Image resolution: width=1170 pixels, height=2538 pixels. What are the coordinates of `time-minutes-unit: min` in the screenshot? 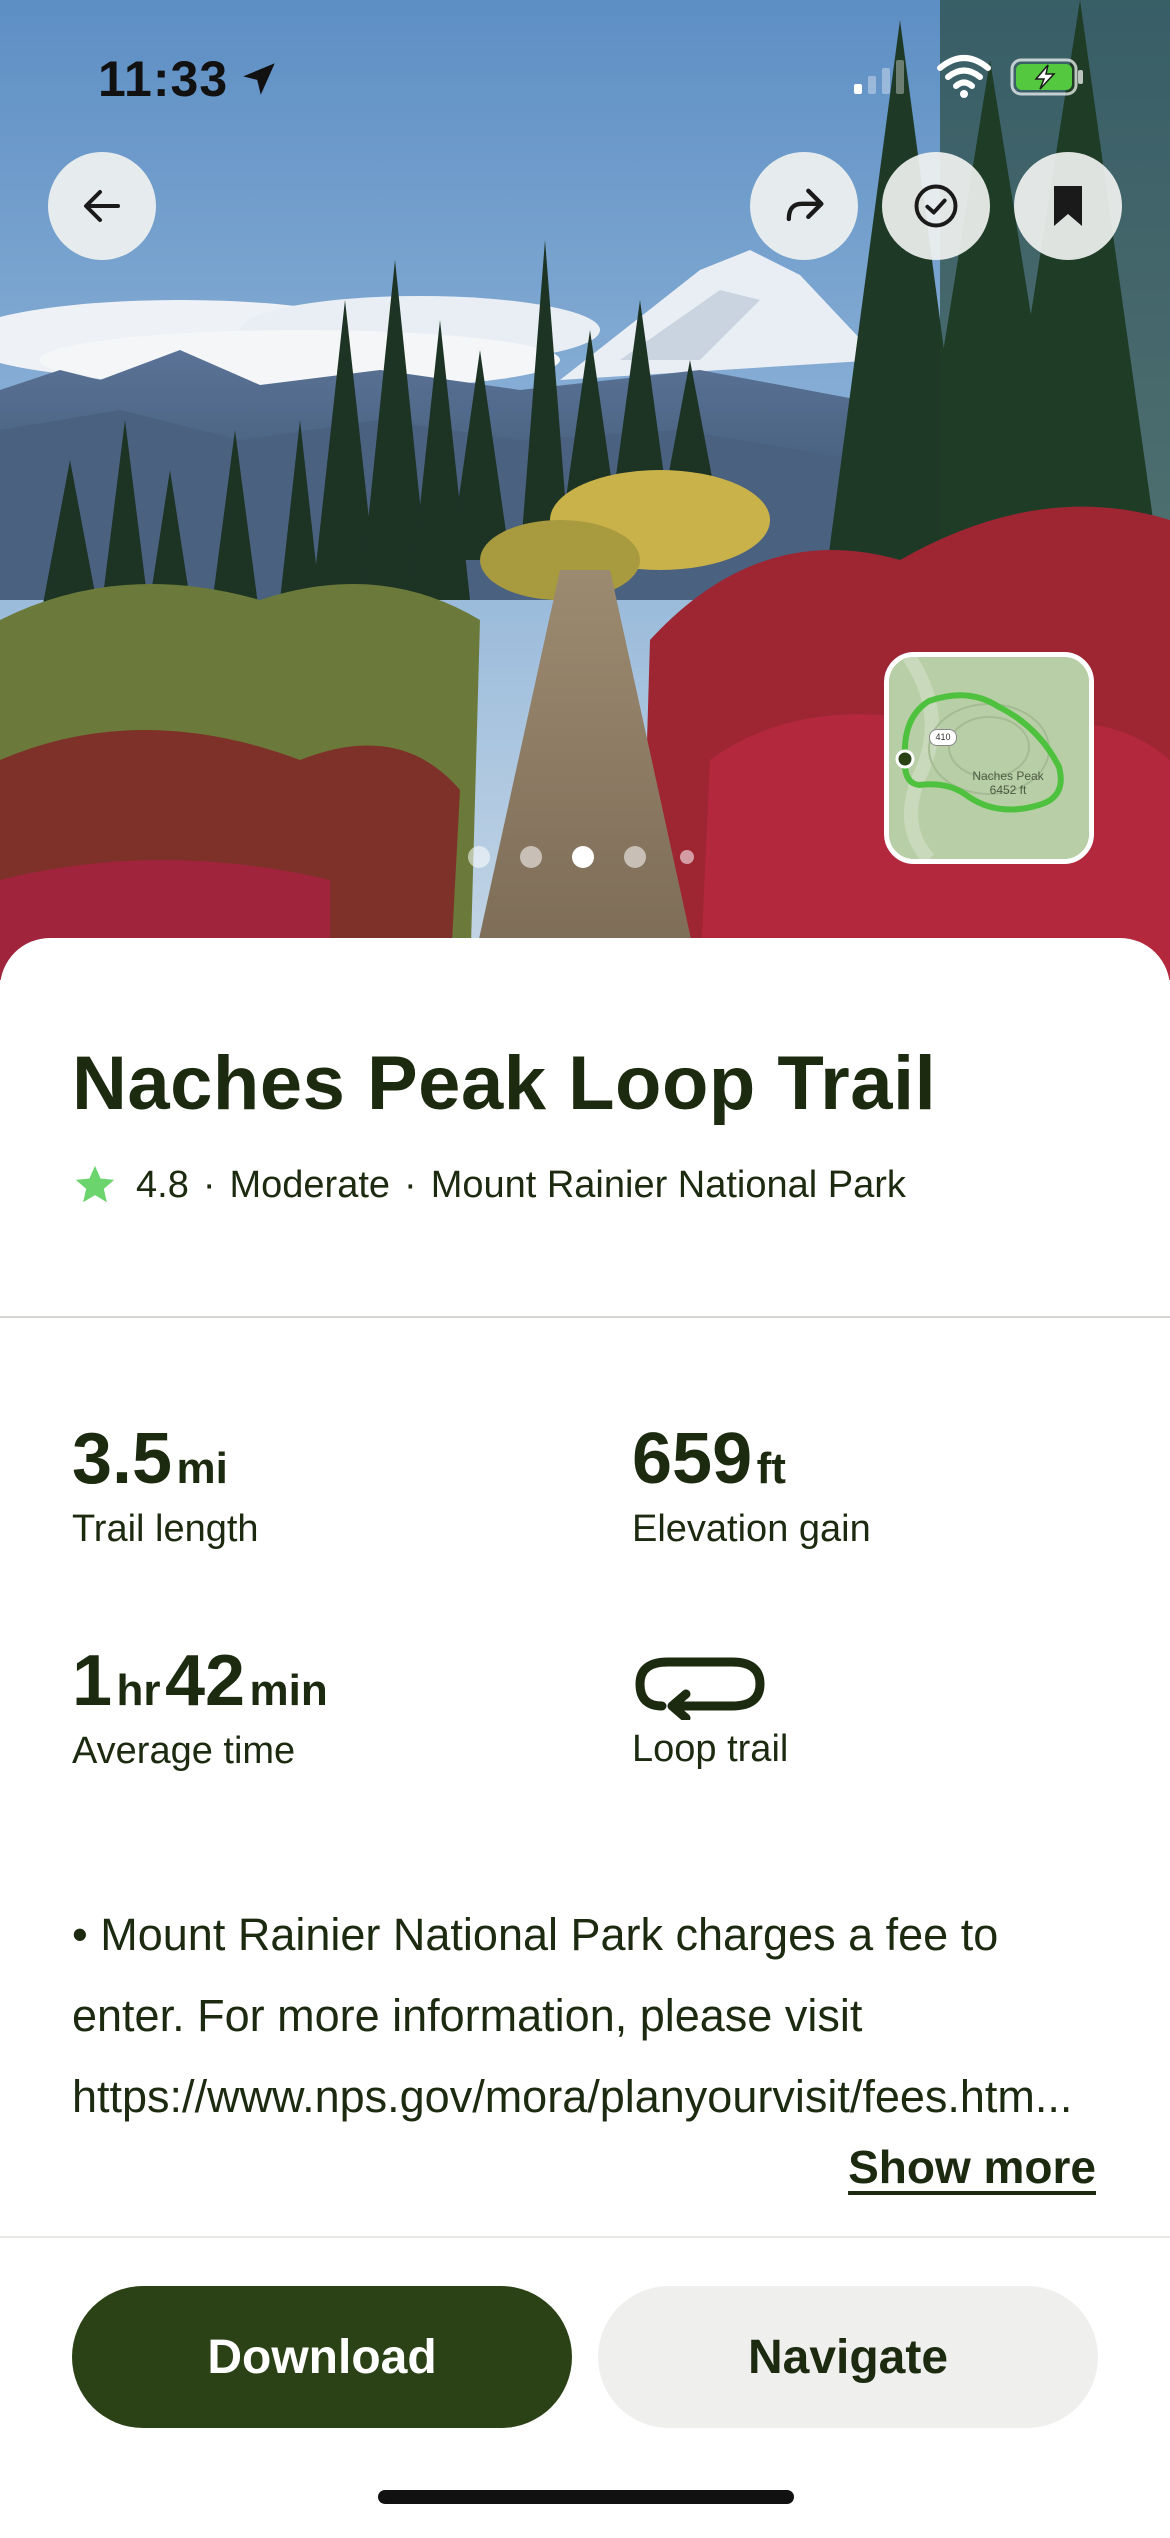 It's located at (288, 1690).